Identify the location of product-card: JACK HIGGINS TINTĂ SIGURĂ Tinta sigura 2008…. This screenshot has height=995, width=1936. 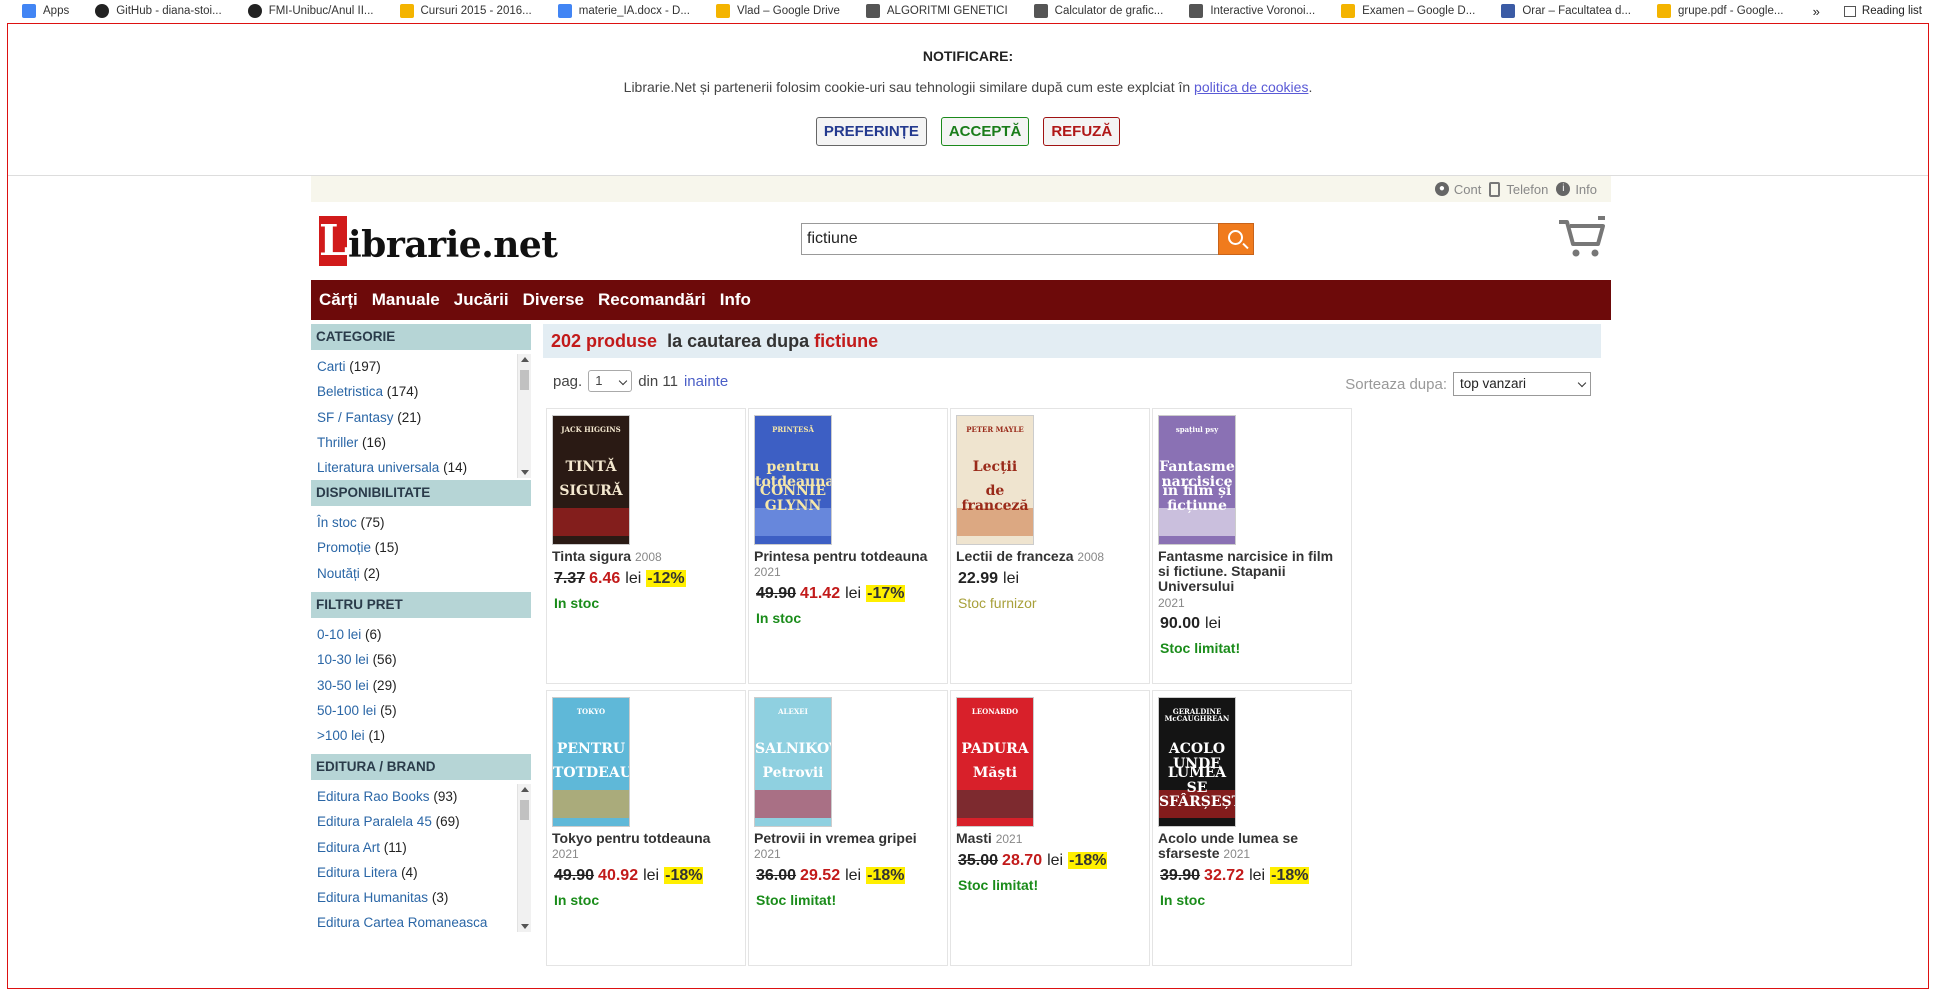
(646, 546).